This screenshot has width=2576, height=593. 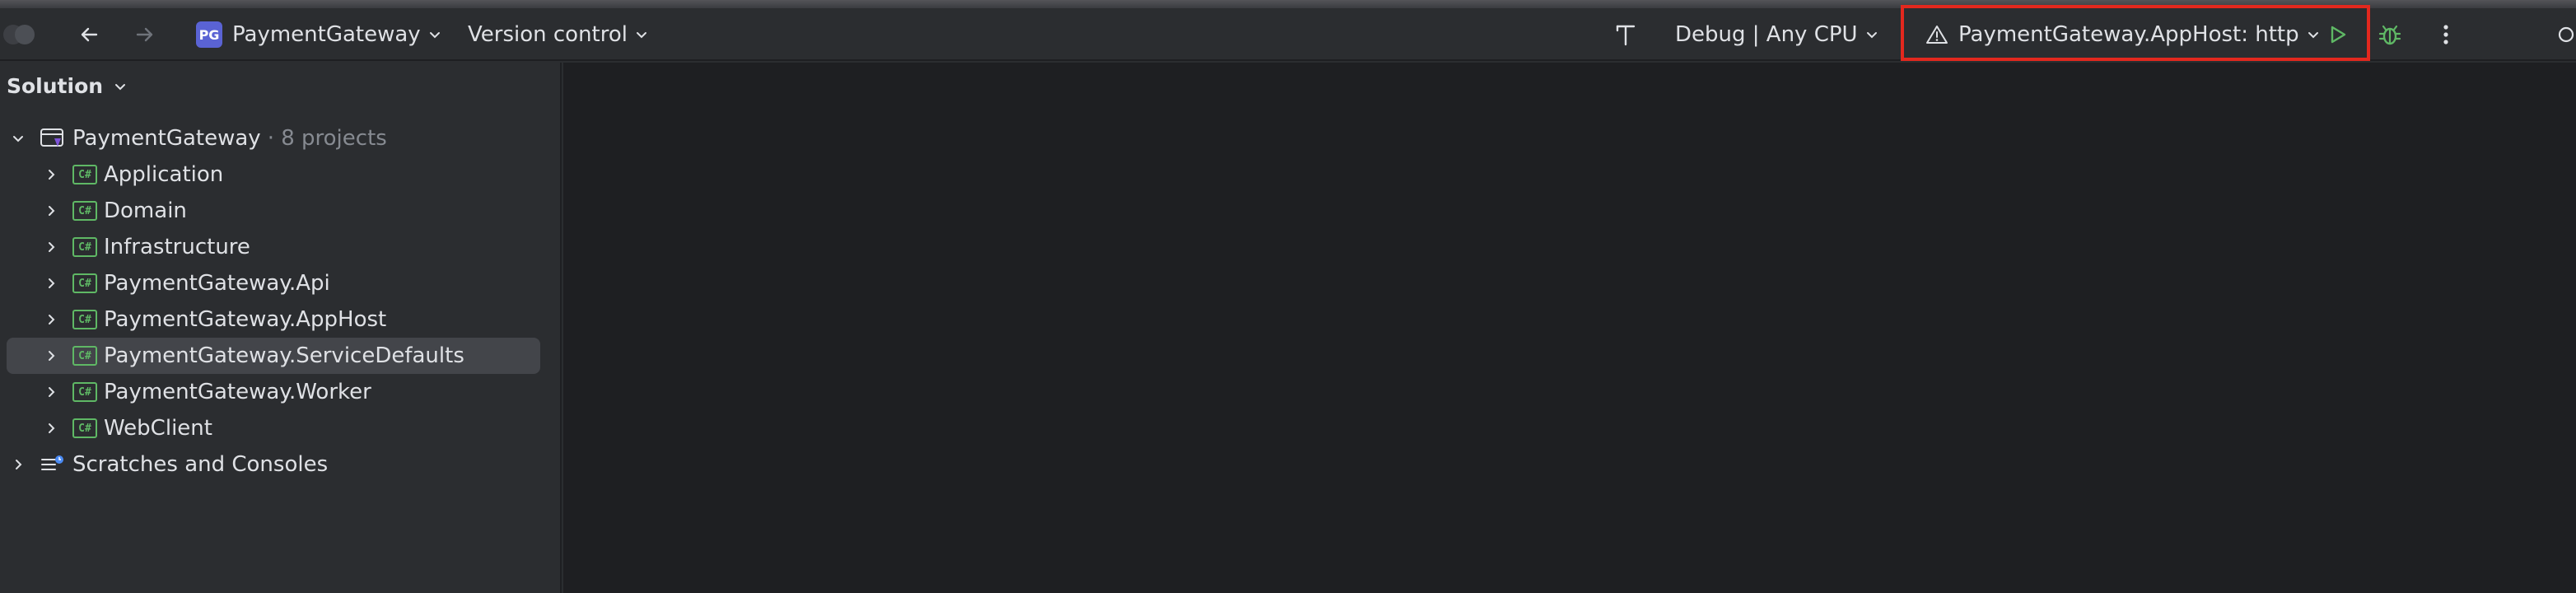 I want to click on build-button, so click(x=1625, y=34).